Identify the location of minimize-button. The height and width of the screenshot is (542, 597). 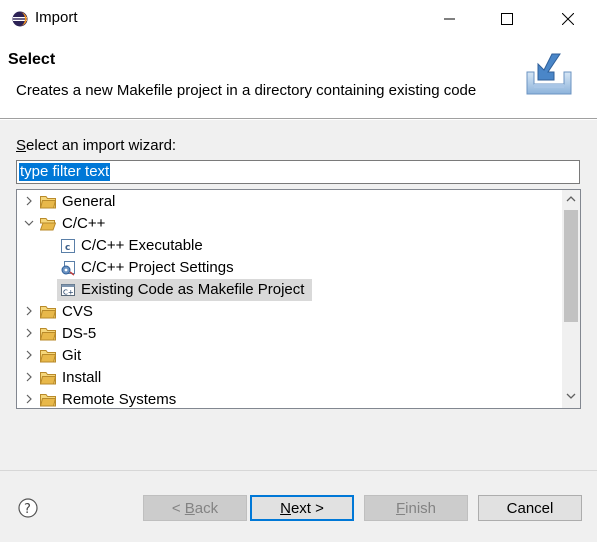
(450, 19).